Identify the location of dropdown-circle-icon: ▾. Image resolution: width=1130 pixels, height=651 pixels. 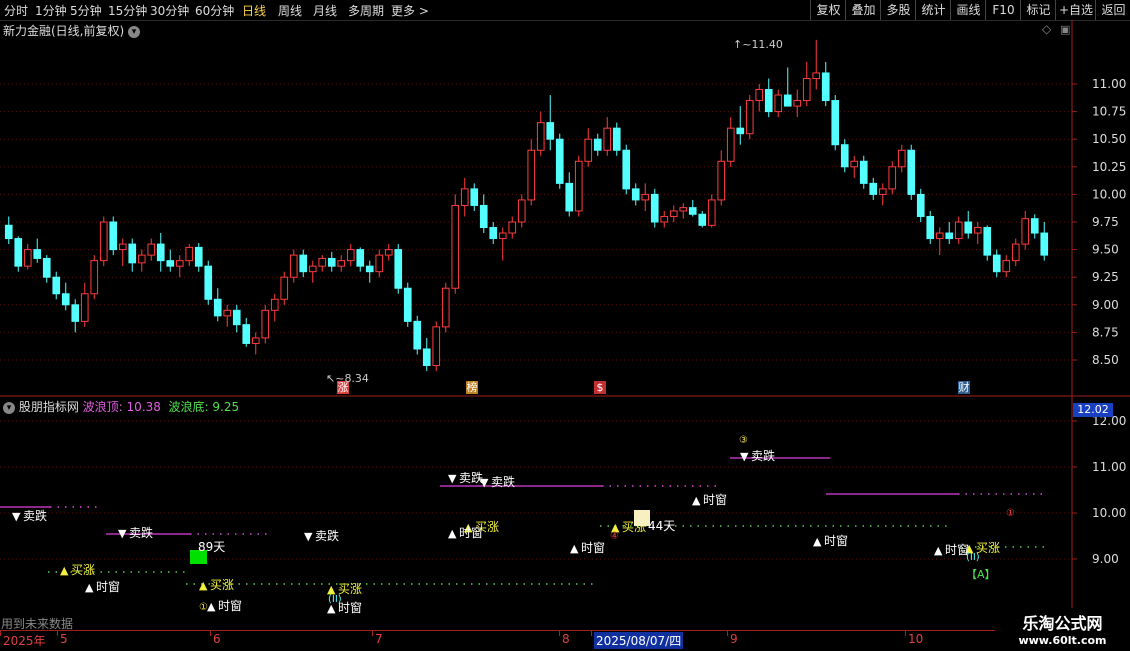
(134, 31).